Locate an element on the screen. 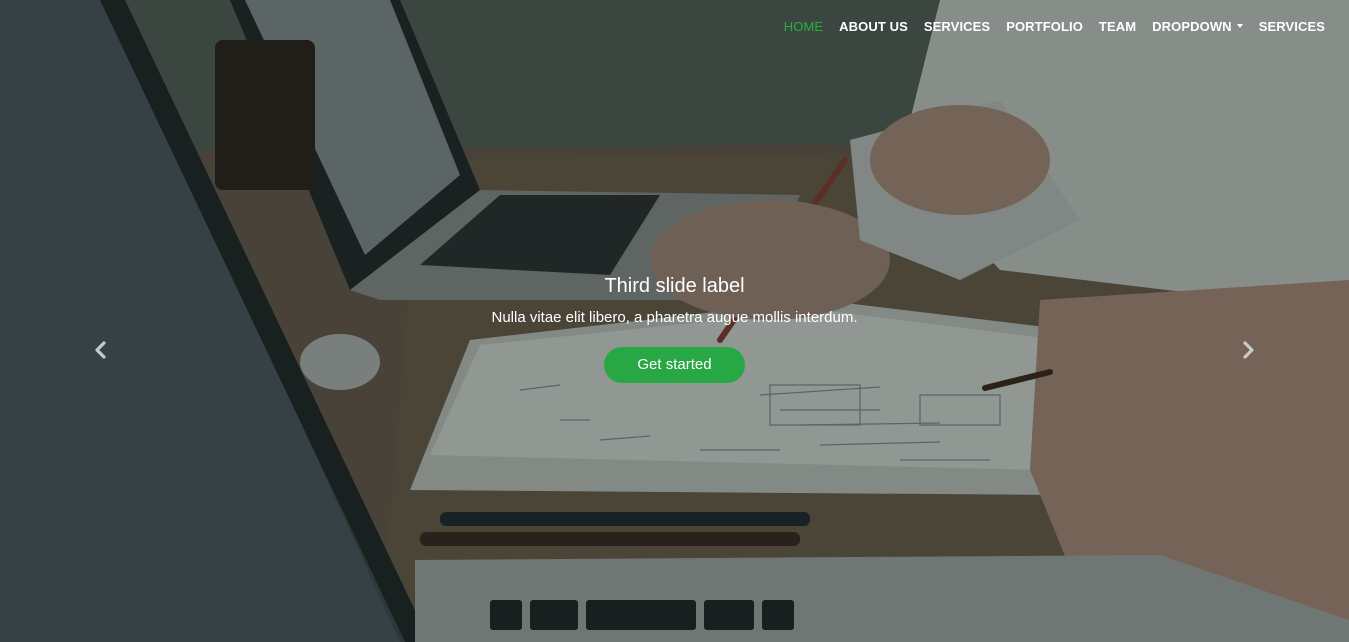 The image size is (1349, 642). nav-item-services-2: SERVICES is located at coordinates (1292, 26).